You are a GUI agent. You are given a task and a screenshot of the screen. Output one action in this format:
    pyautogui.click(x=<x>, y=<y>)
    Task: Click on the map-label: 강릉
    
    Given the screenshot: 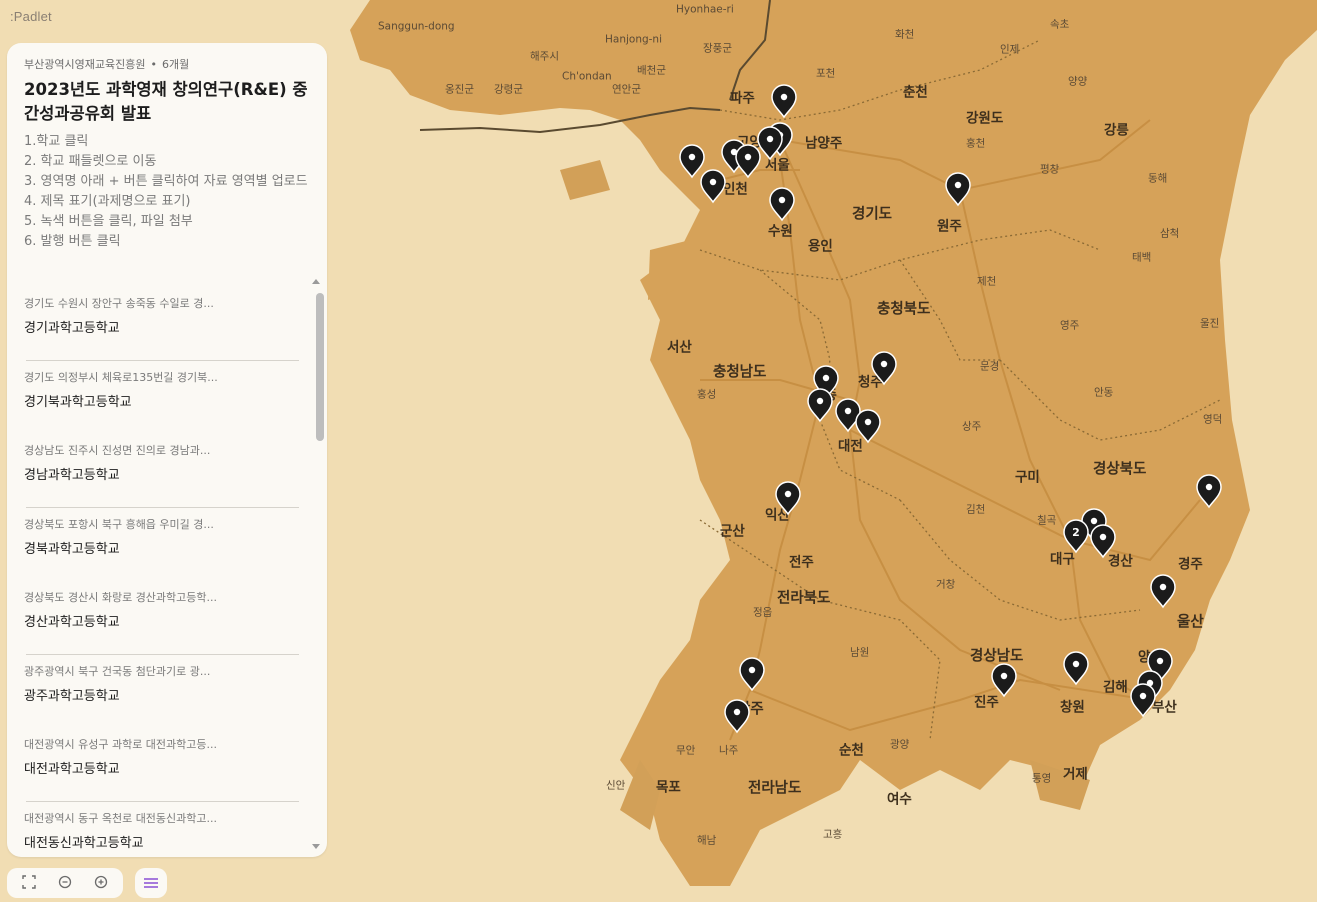 What is the action you would take?
    pyautogui.click(x=1116, y=130)
    